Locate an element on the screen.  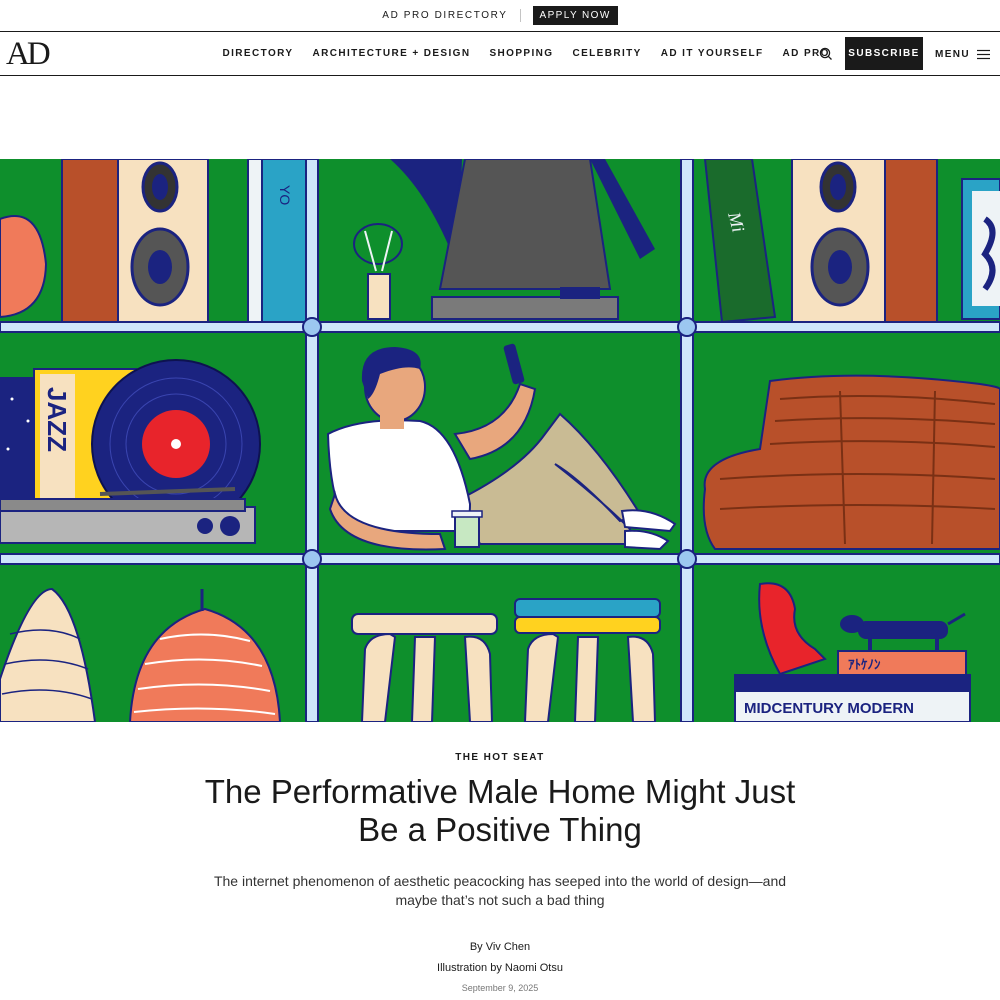
promo-divider is located at coordinates (520, 15).